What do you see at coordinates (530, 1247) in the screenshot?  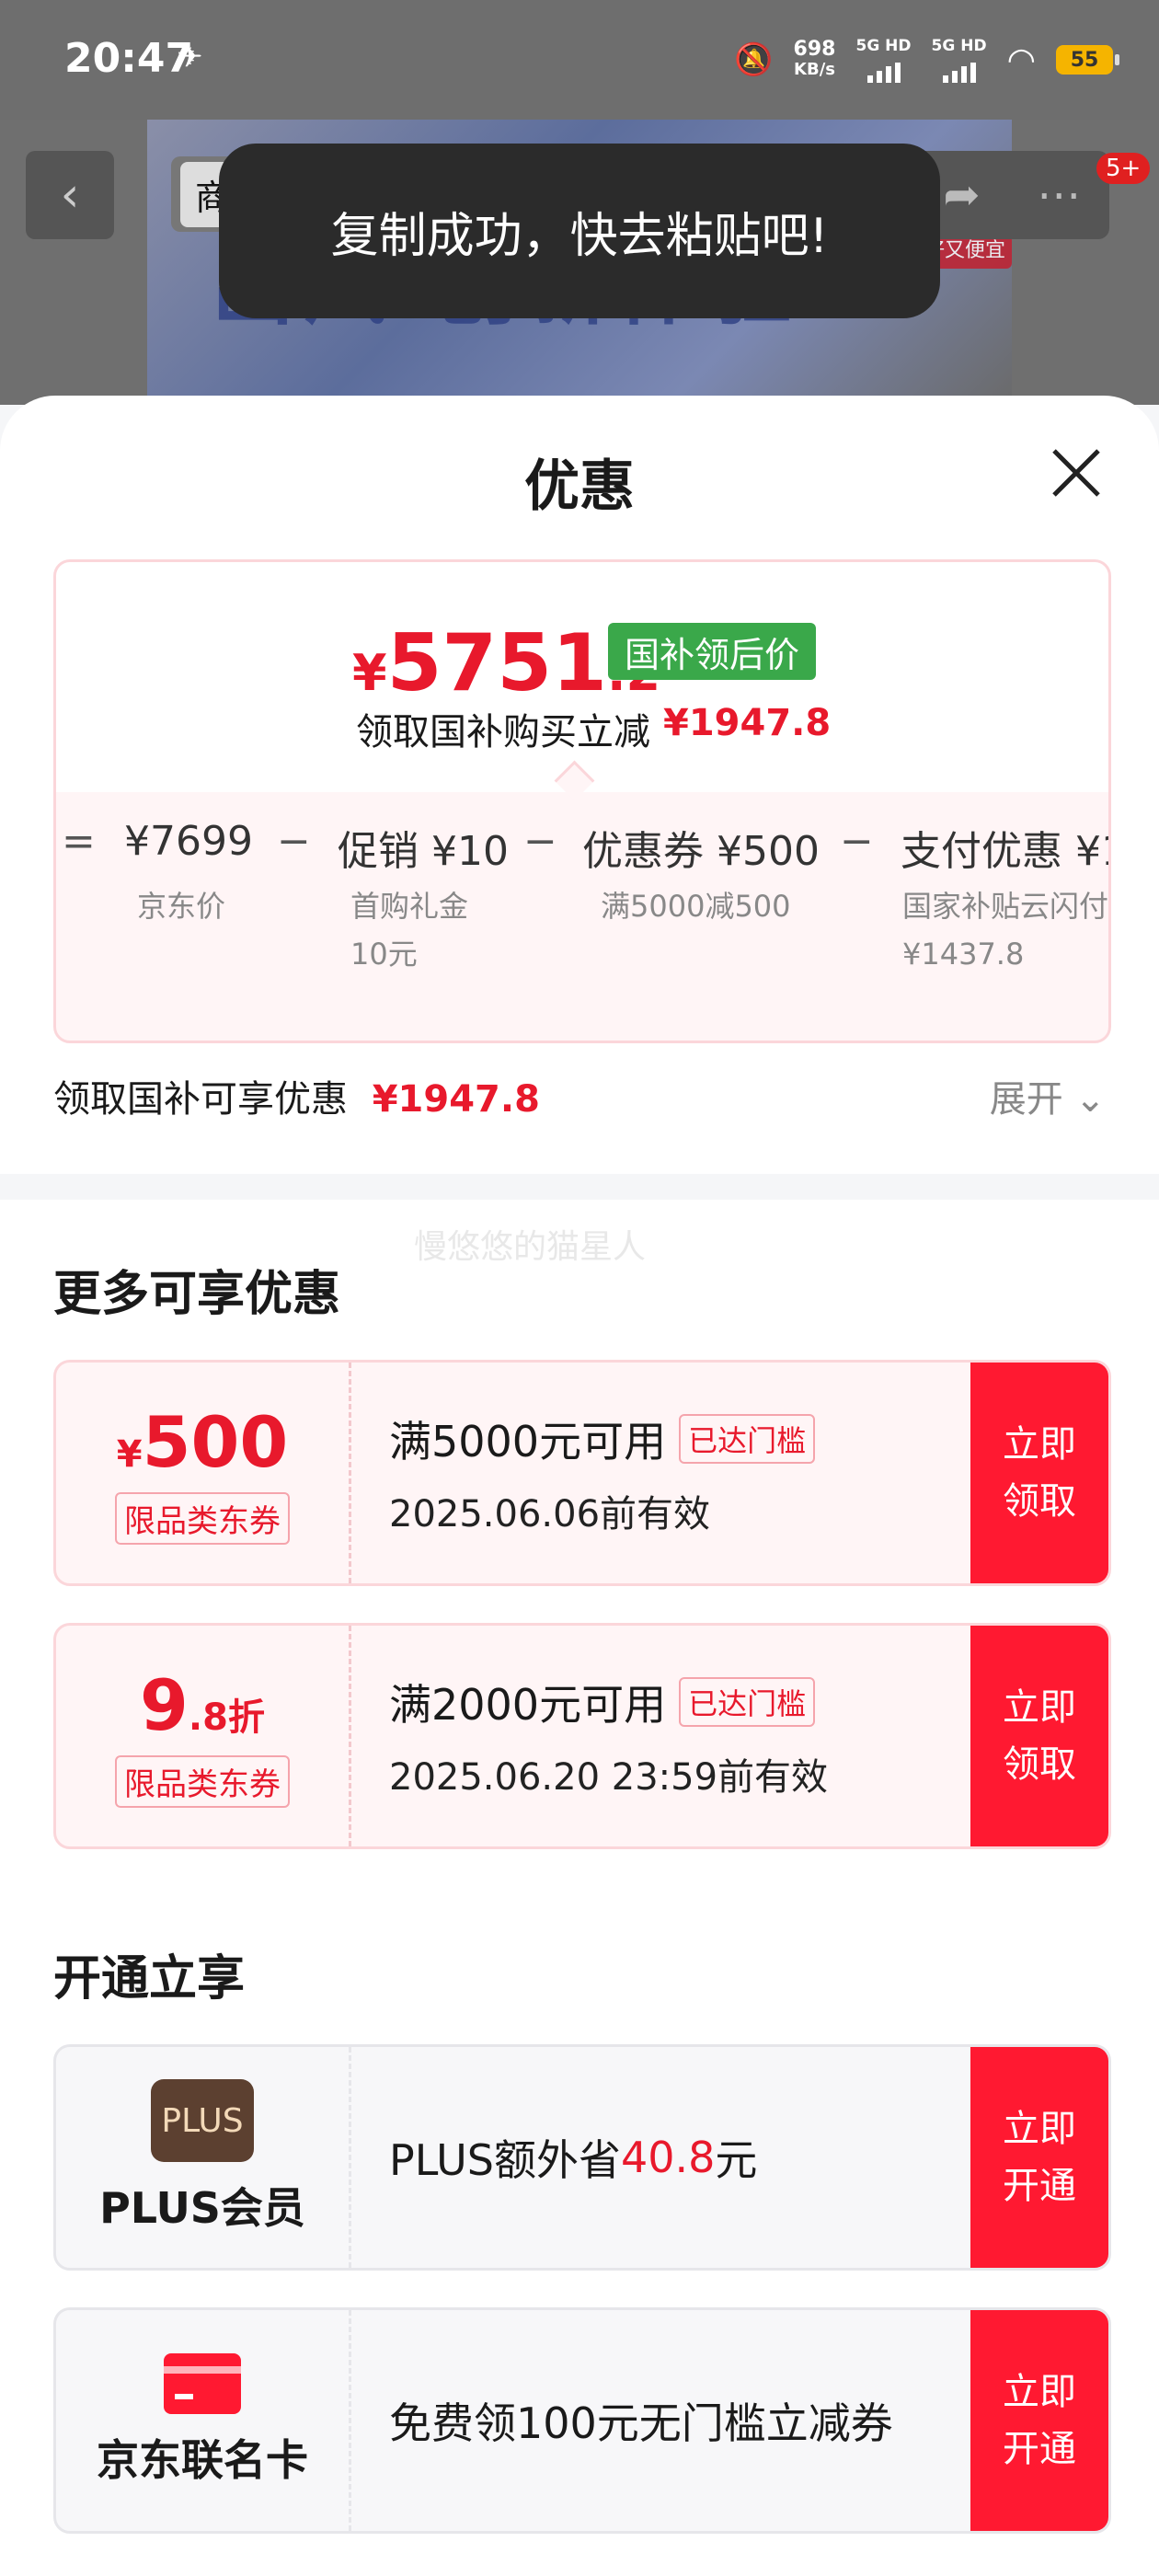 I see `watermark: 慢悠悠的猫星人` at bounding box center [530, 1247].